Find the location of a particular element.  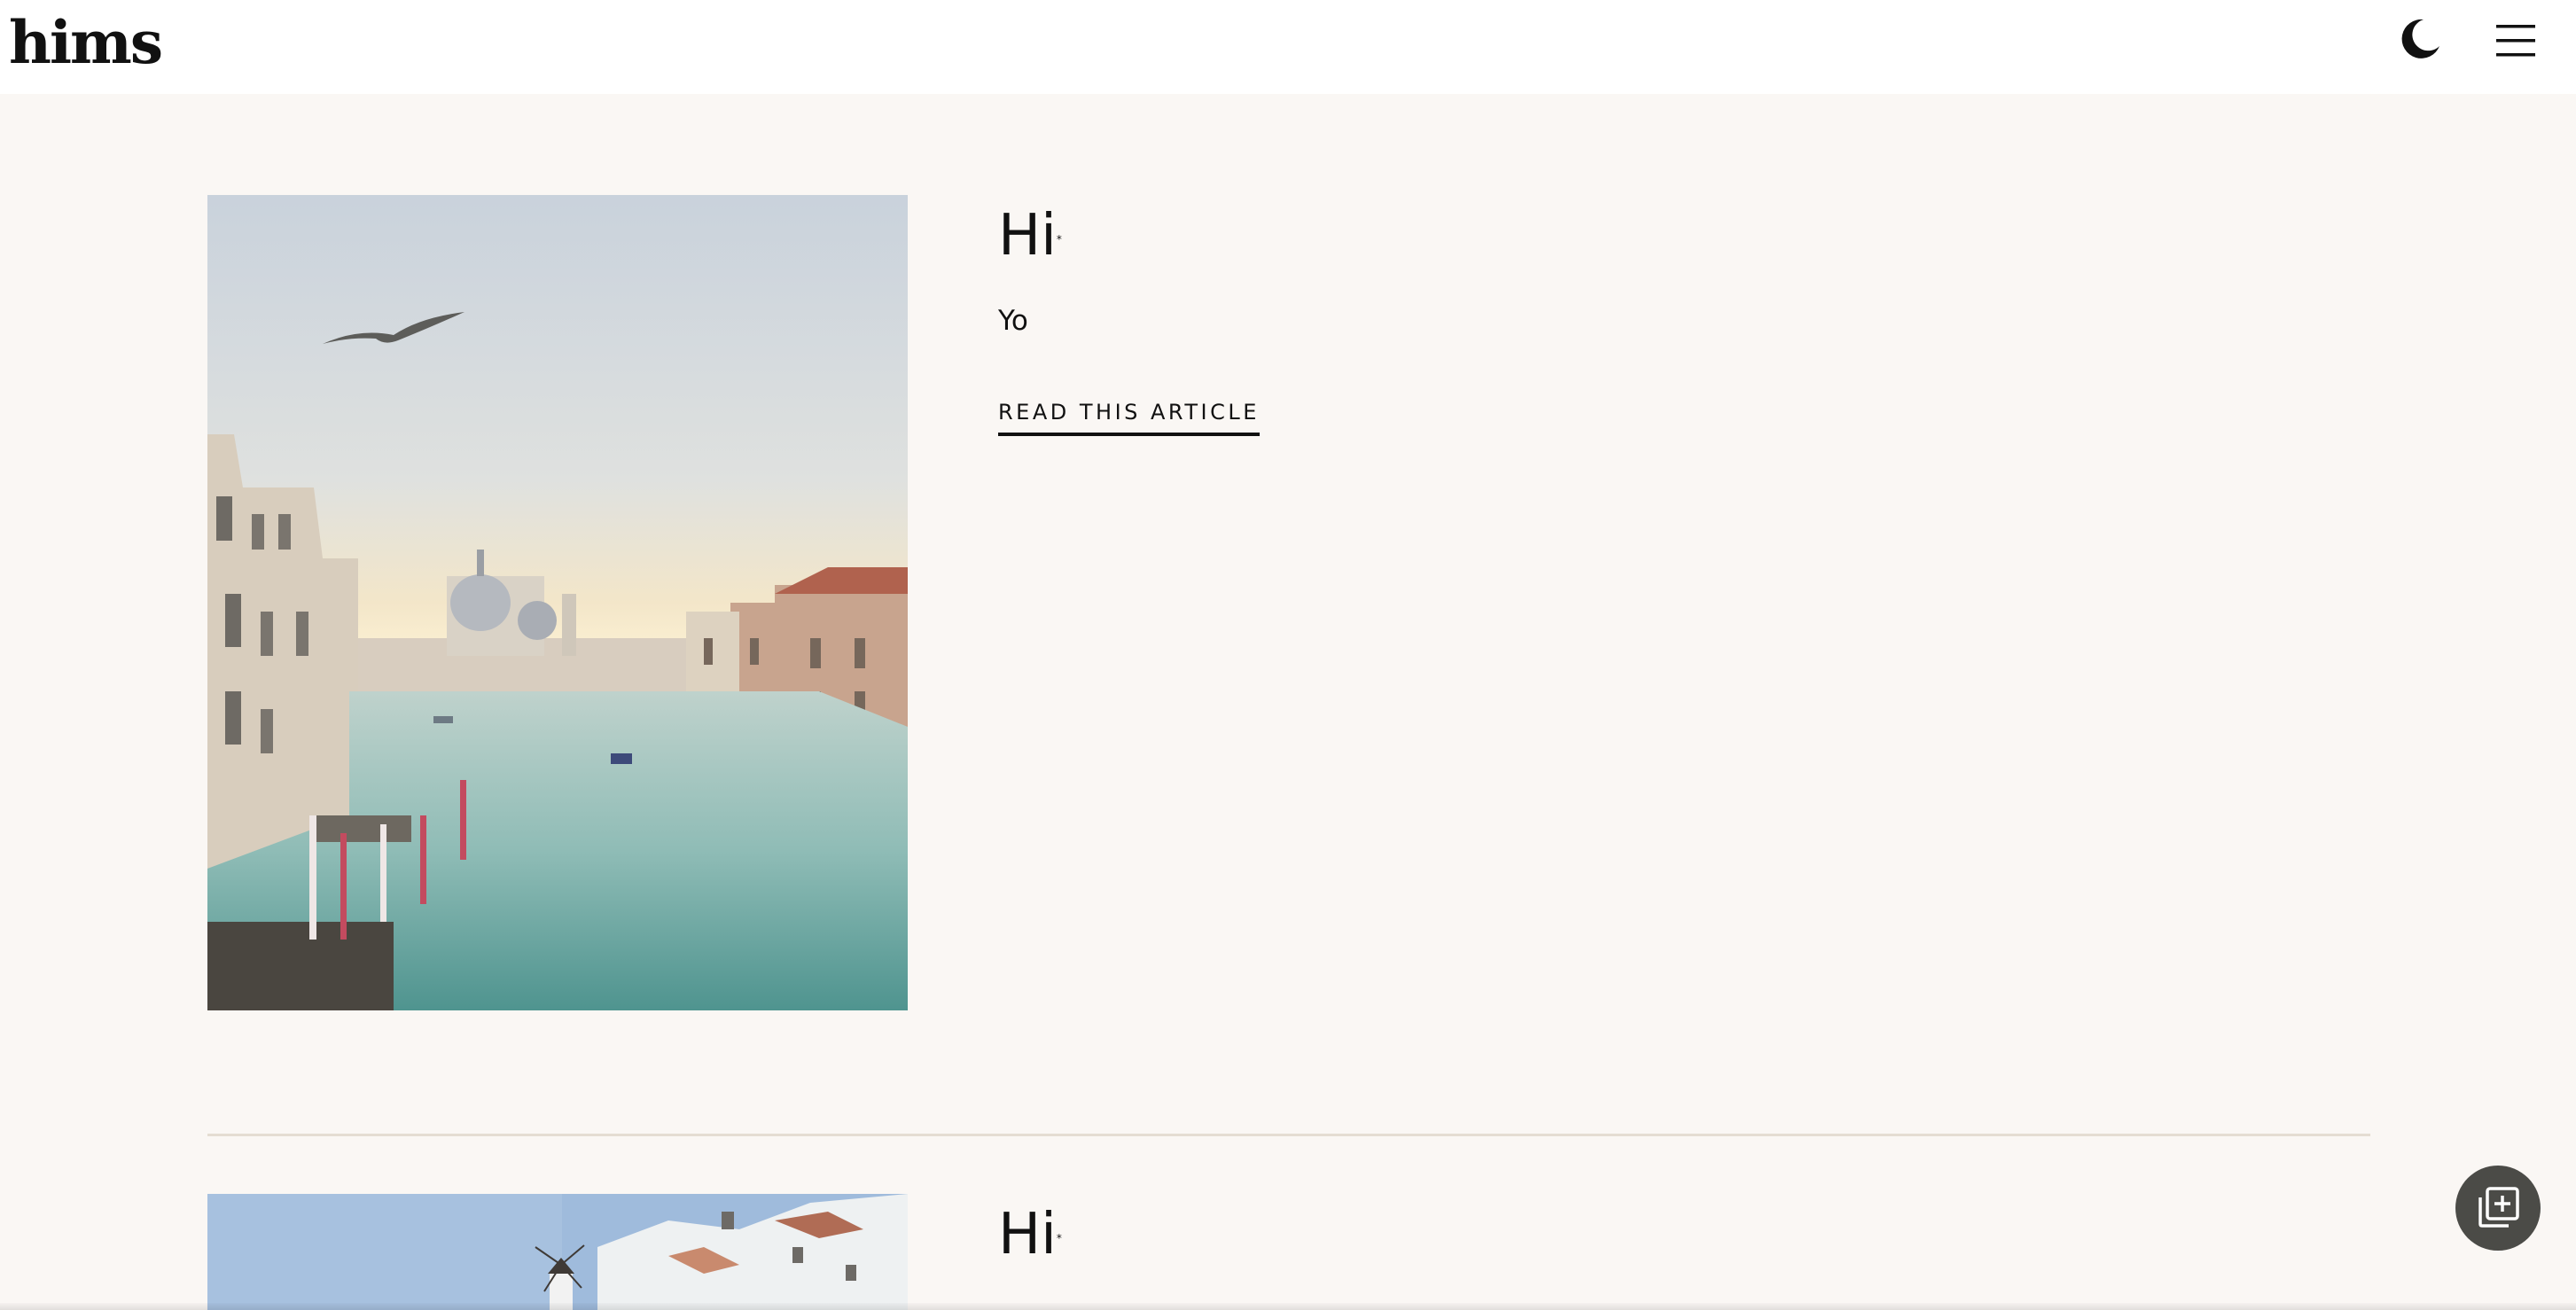

hamburger-menu-icon is located at coordinates (2516, 40).